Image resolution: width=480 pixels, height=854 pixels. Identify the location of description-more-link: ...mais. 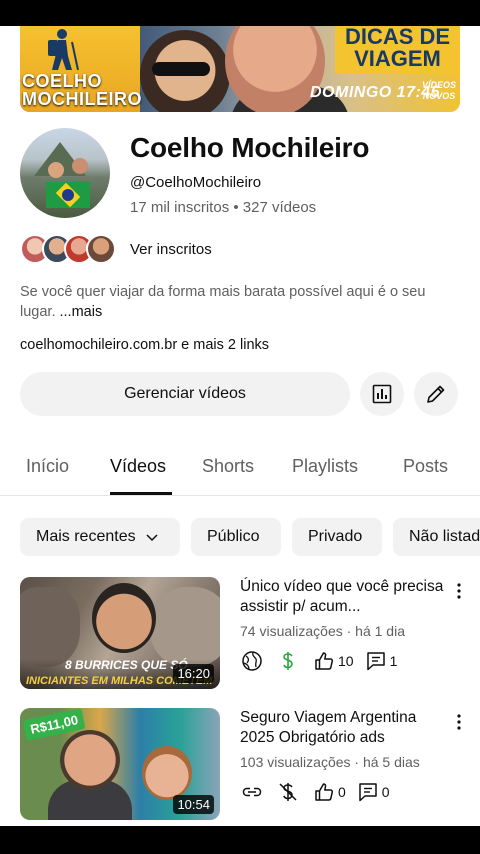
(81, 312).